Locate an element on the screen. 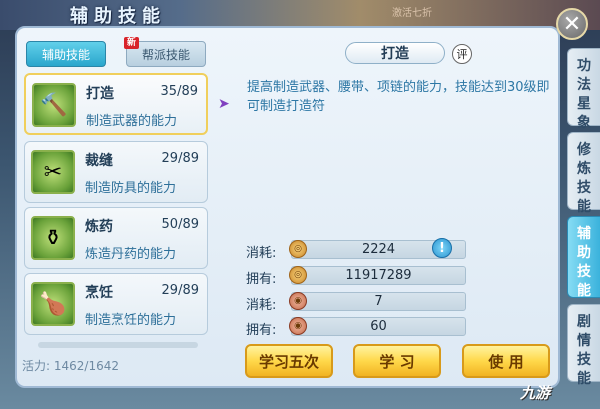  side-tab-label: 功法星象 is located at coordinates (584, 94).